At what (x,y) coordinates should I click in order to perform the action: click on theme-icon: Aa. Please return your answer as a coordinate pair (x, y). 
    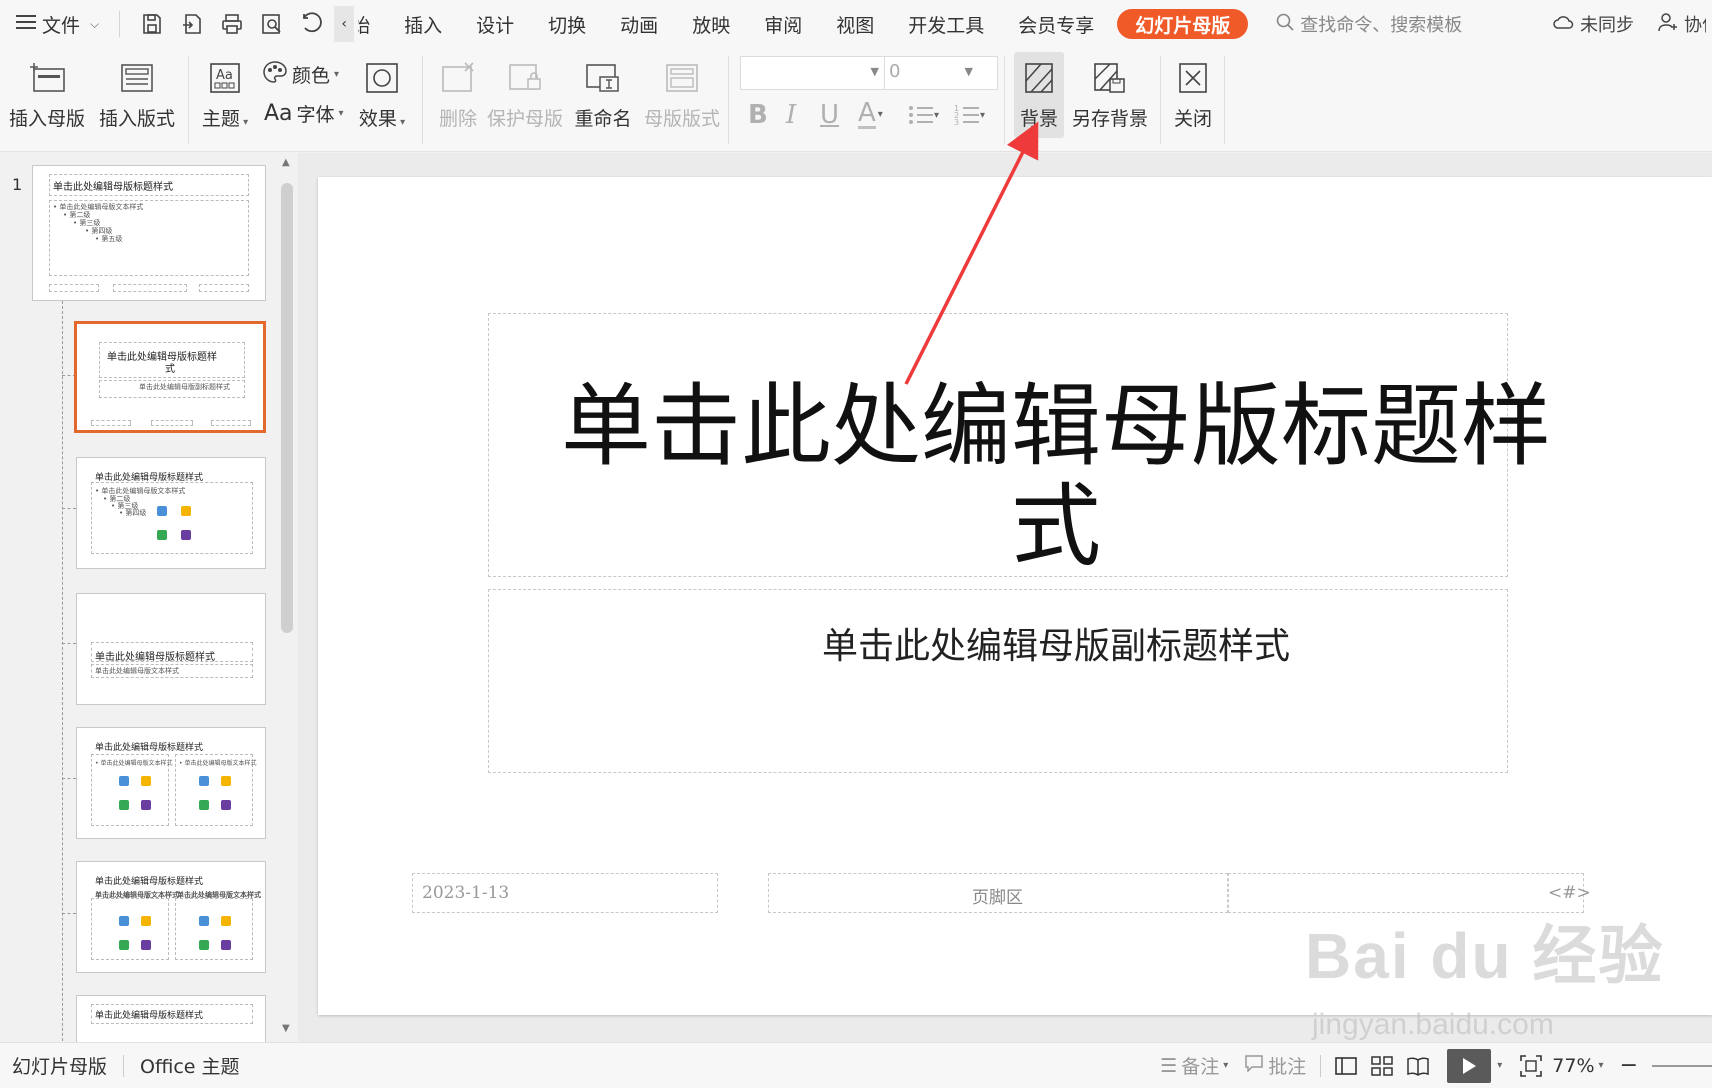
    Looking at the image, I should click on (225, 78).